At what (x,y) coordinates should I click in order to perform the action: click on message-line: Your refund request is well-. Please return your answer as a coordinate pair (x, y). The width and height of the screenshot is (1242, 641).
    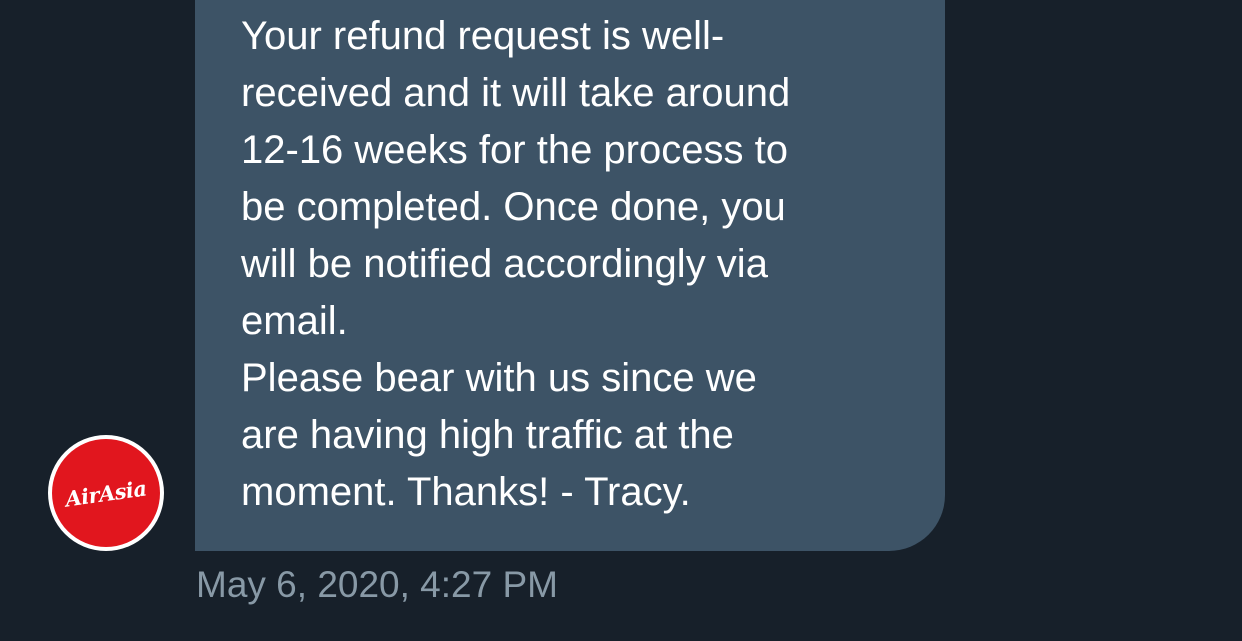
    Looking at the image, I should click on (483, 36).